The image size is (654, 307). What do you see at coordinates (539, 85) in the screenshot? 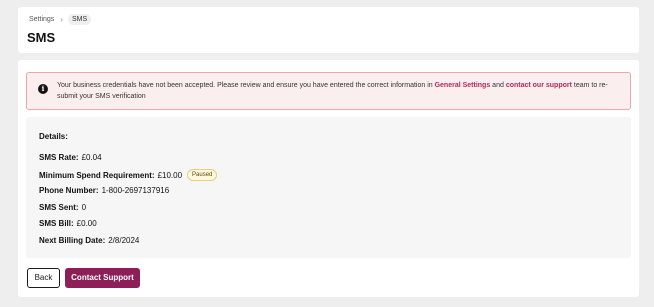
I see `contact-support-link: contact our support` at bounding box center [539, 85].